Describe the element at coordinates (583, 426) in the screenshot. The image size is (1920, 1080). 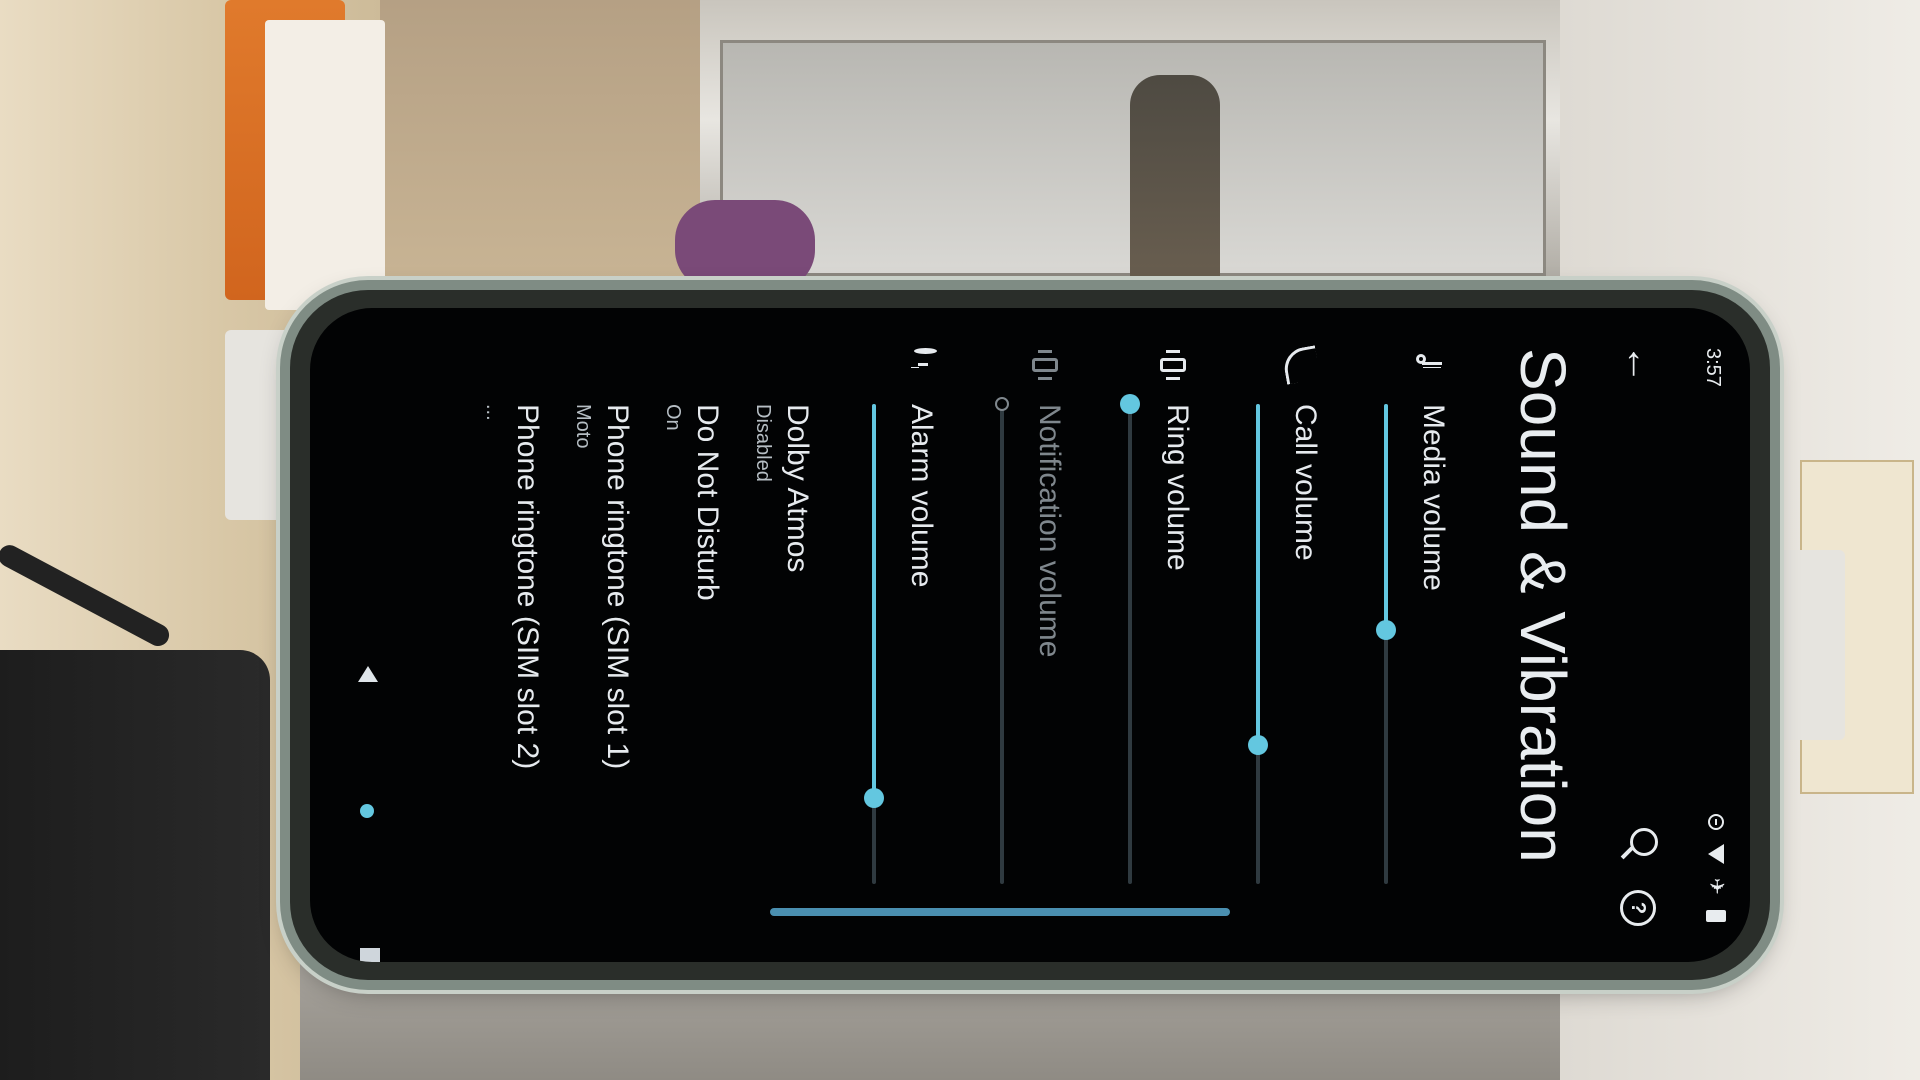
I see `ringtone-sim1-value: Moto` at that location.